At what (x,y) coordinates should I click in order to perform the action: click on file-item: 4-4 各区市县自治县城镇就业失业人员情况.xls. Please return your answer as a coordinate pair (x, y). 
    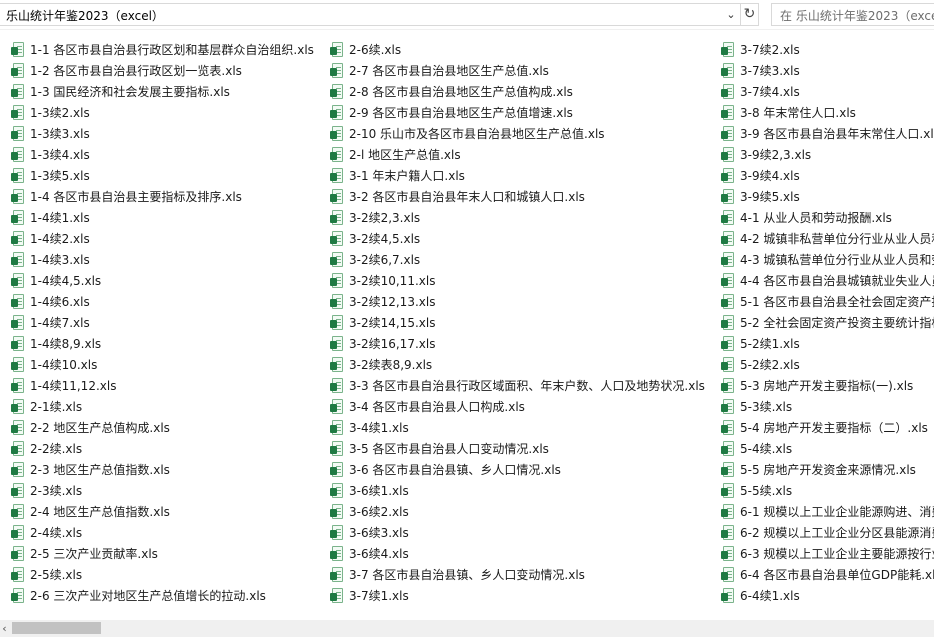
    Looking at the image, I should click on (827, 280).